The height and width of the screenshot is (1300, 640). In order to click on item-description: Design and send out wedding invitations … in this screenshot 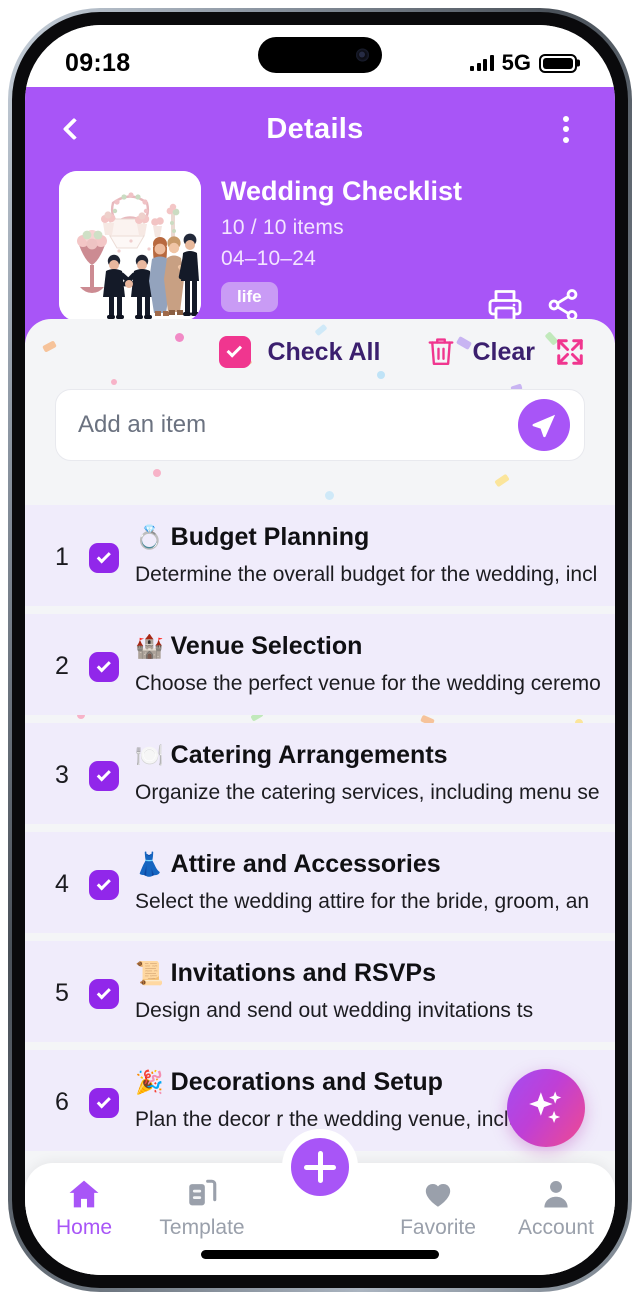, I will do `click(334, 1010)`.